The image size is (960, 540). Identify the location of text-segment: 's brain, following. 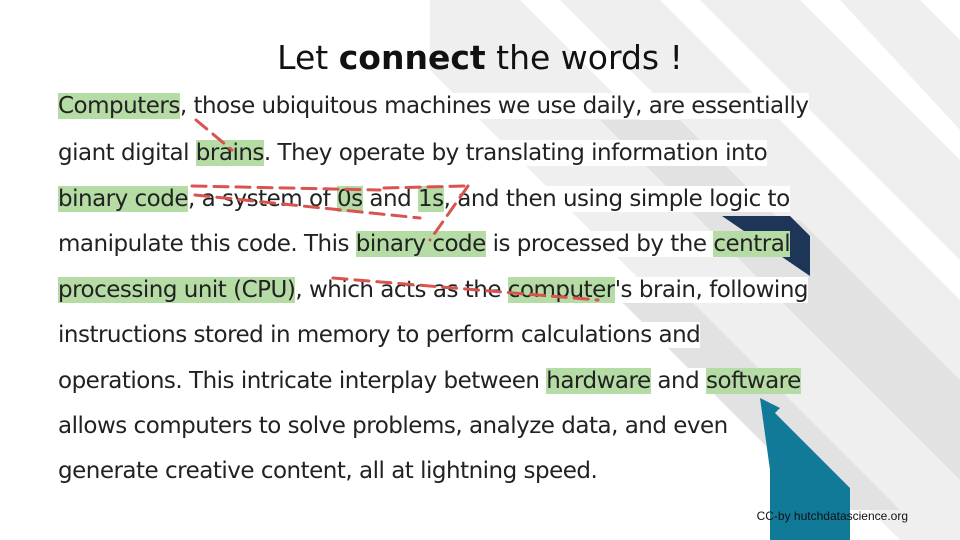
(711, 290).